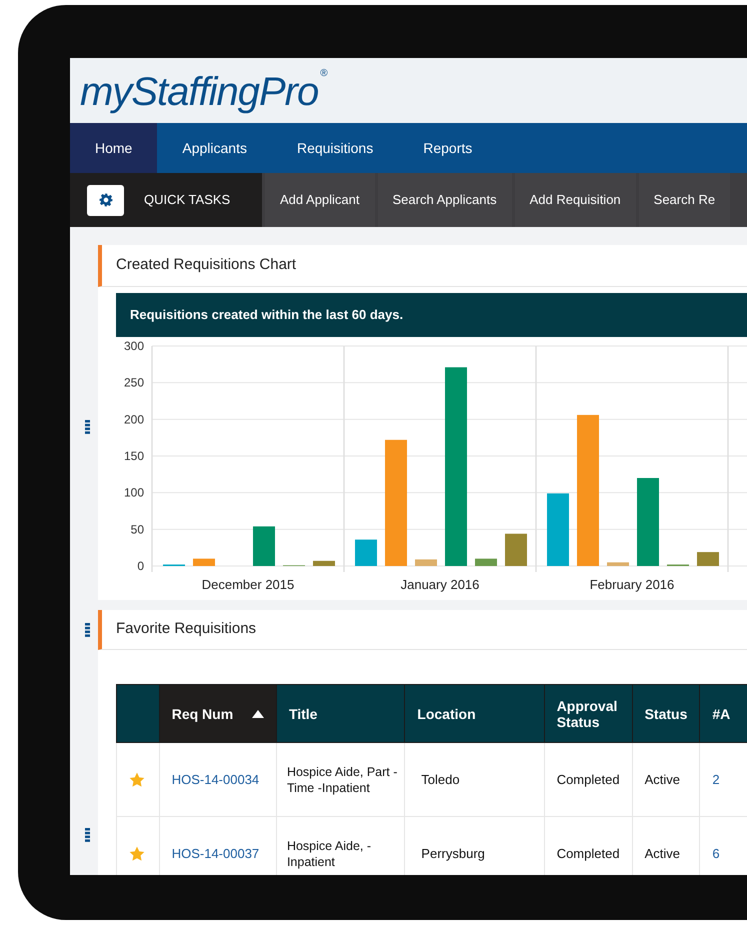 Image resolution: width=747 pixels, height=929 pixels. I want to click on nav-tab: Requisitions, so click(335, 148).